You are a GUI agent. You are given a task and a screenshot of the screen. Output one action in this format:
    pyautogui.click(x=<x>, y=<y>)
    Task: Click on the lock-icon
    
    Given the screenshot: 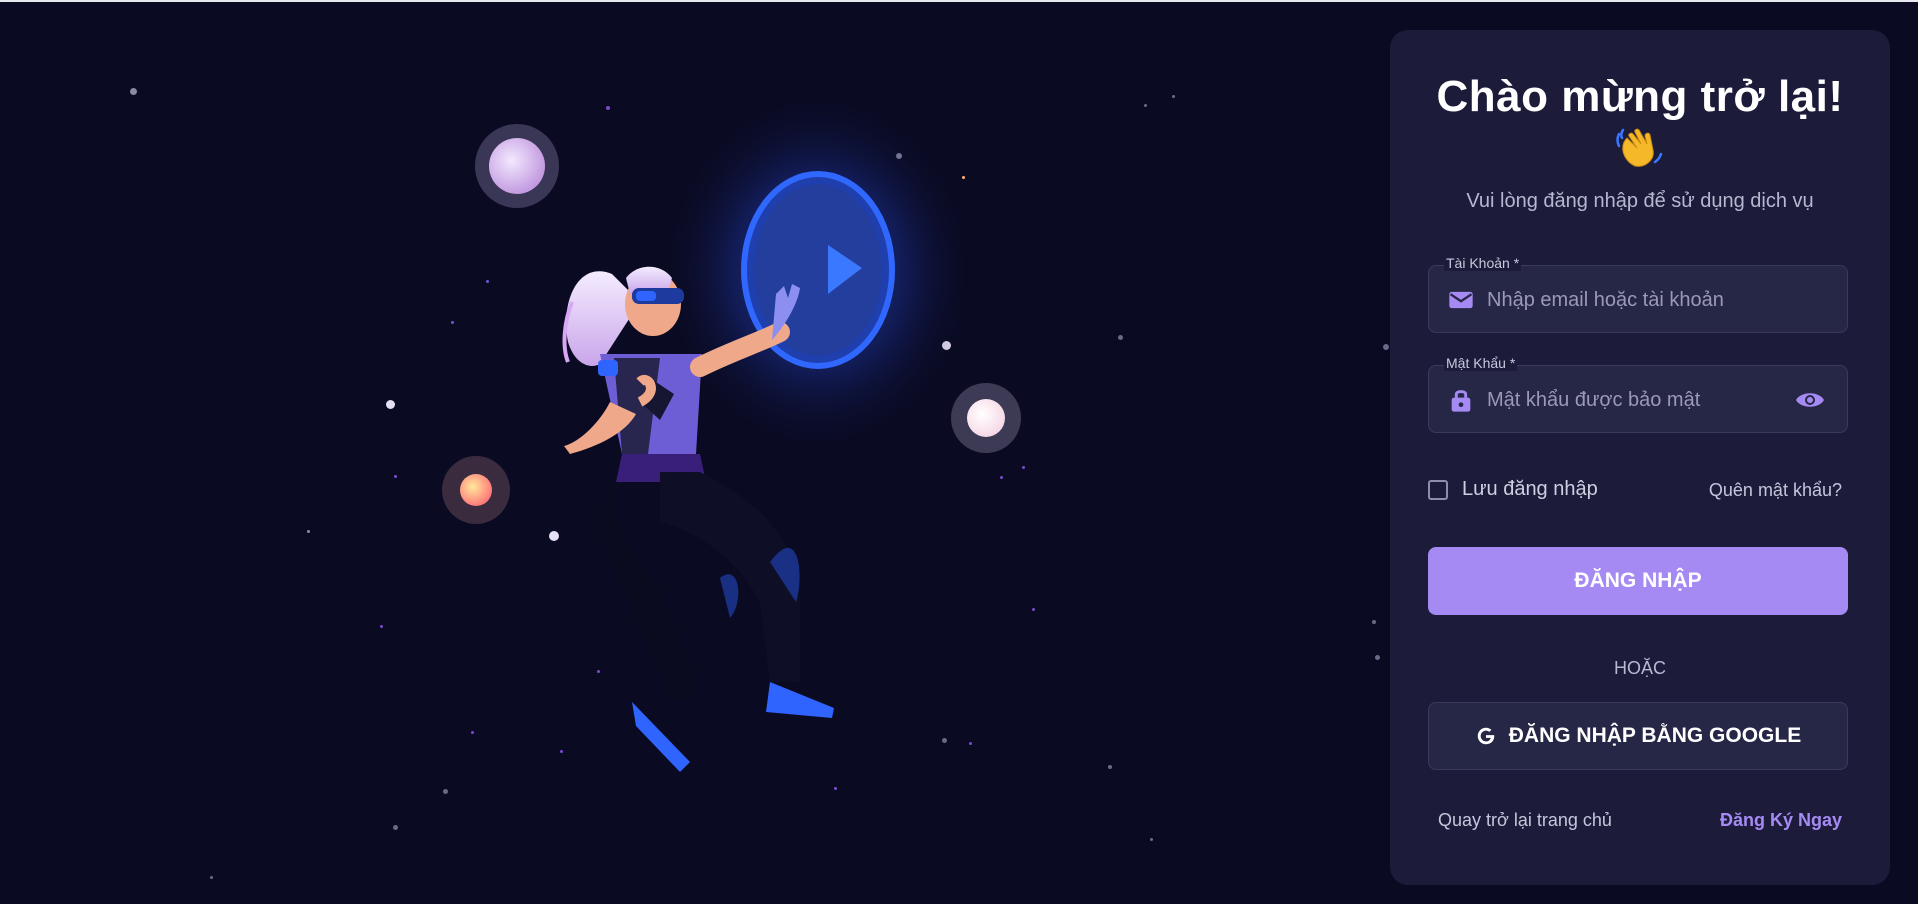 What is the action you would take?
    pyautogui.click(x=1461, y=401)
    